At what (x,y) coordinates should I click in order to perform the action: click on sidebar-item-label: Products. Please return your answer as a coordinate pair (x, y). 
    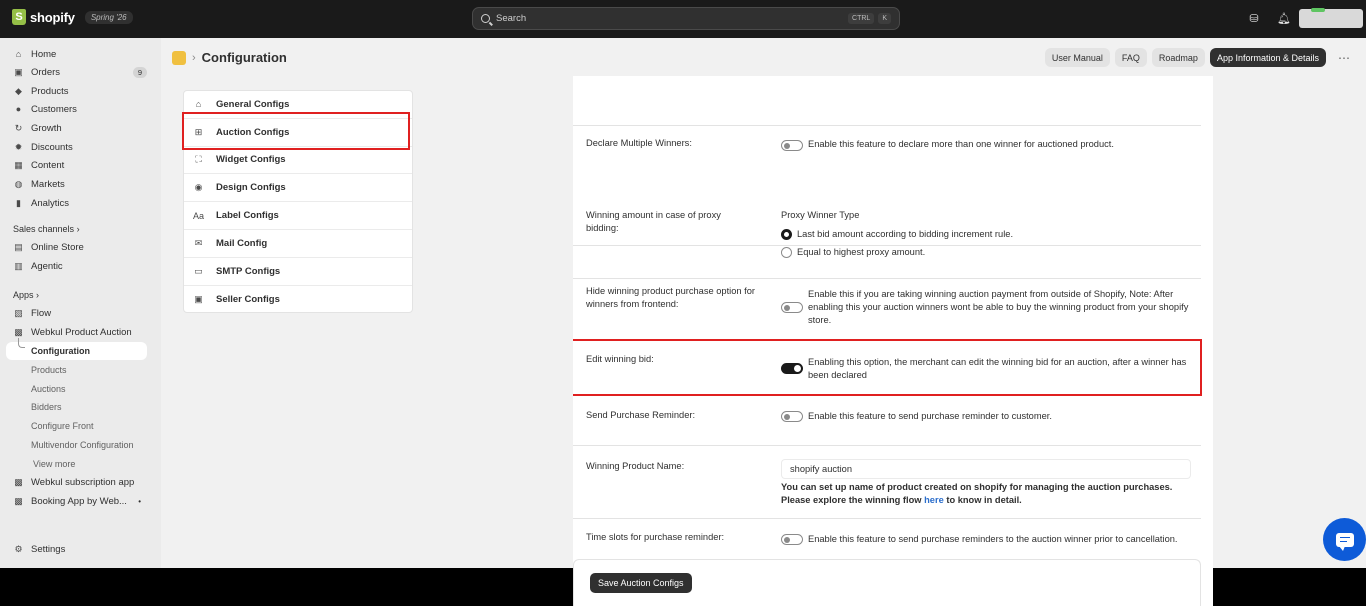
    Looking at the image, I should click on (50, 91).